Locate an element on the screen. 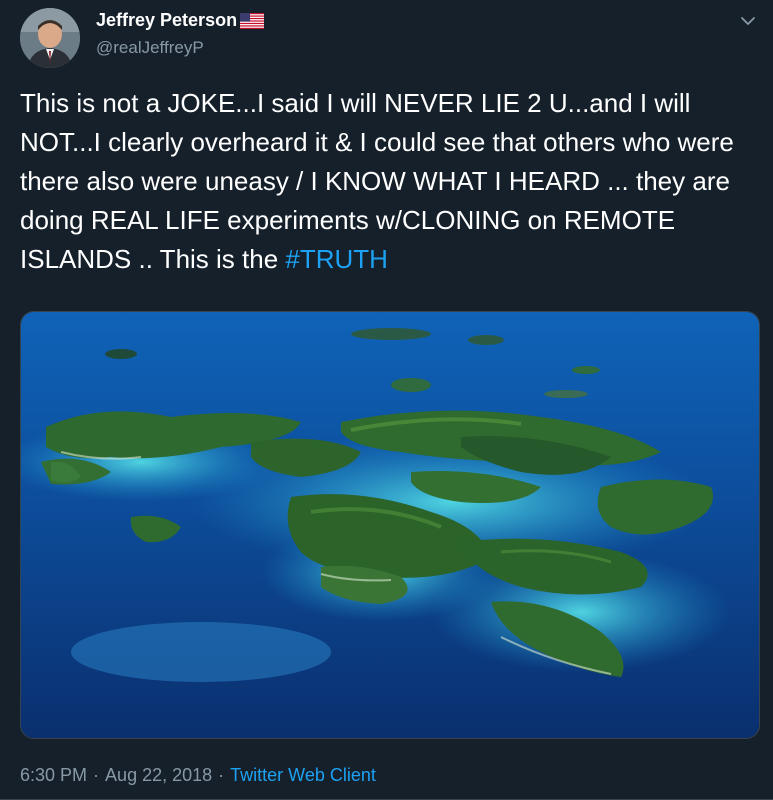  author-name-row: Jeffrey Peterson is located at coordinates (180, 20).